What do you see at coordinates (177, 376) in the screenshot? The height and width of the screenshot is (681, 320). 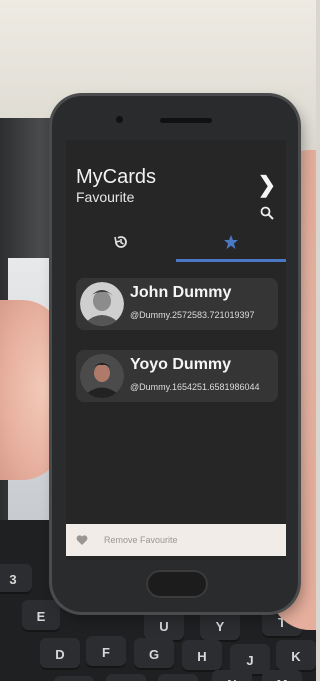 I see `list-item: Yoyo Dummy @Dummy.1654251.6581986044` at bounding box center [177, 376].